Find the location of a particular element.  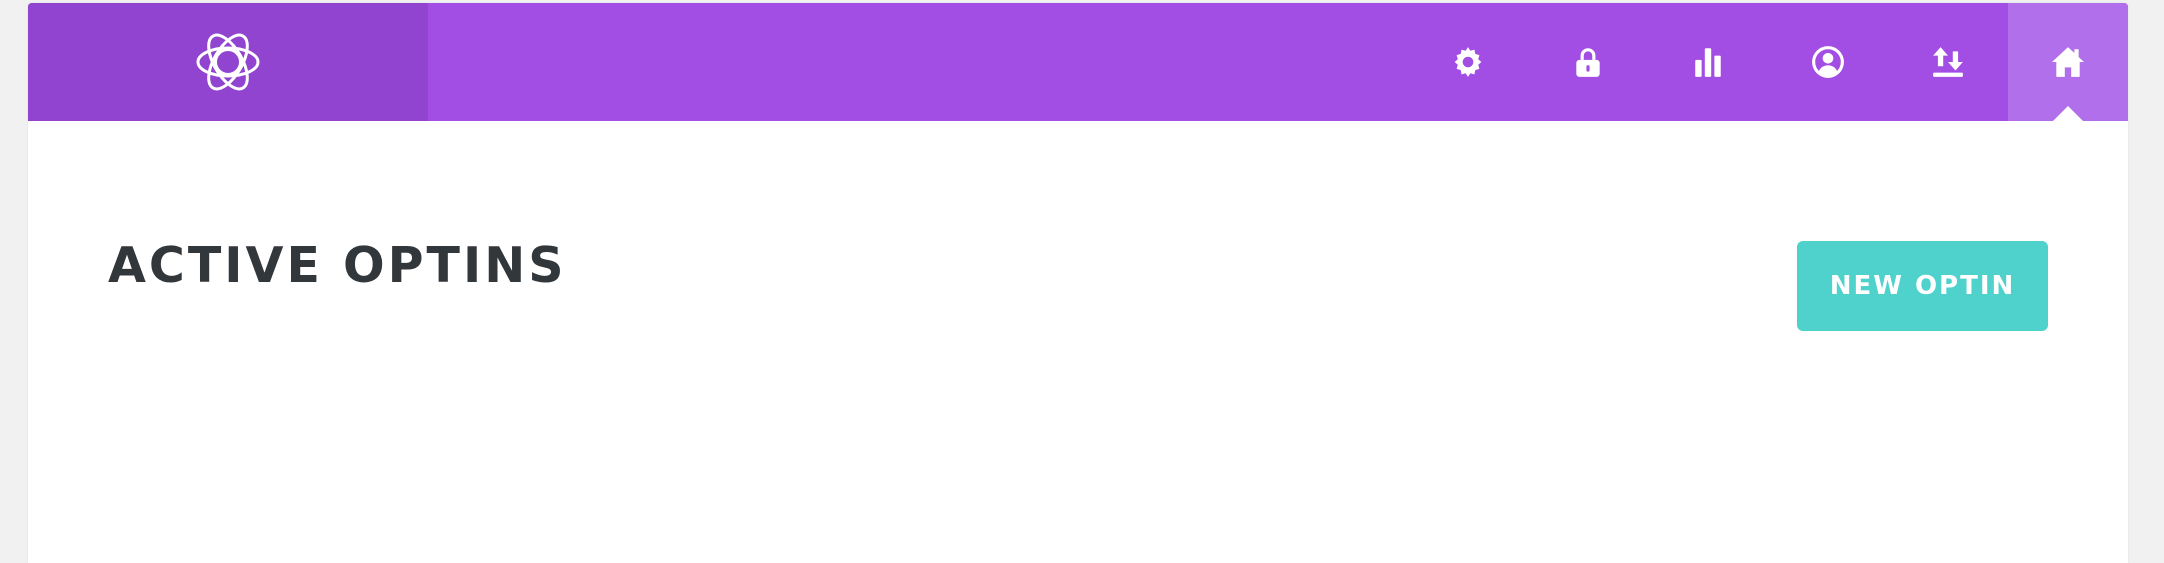

gear-icon is located at coordinates (1468, 62).